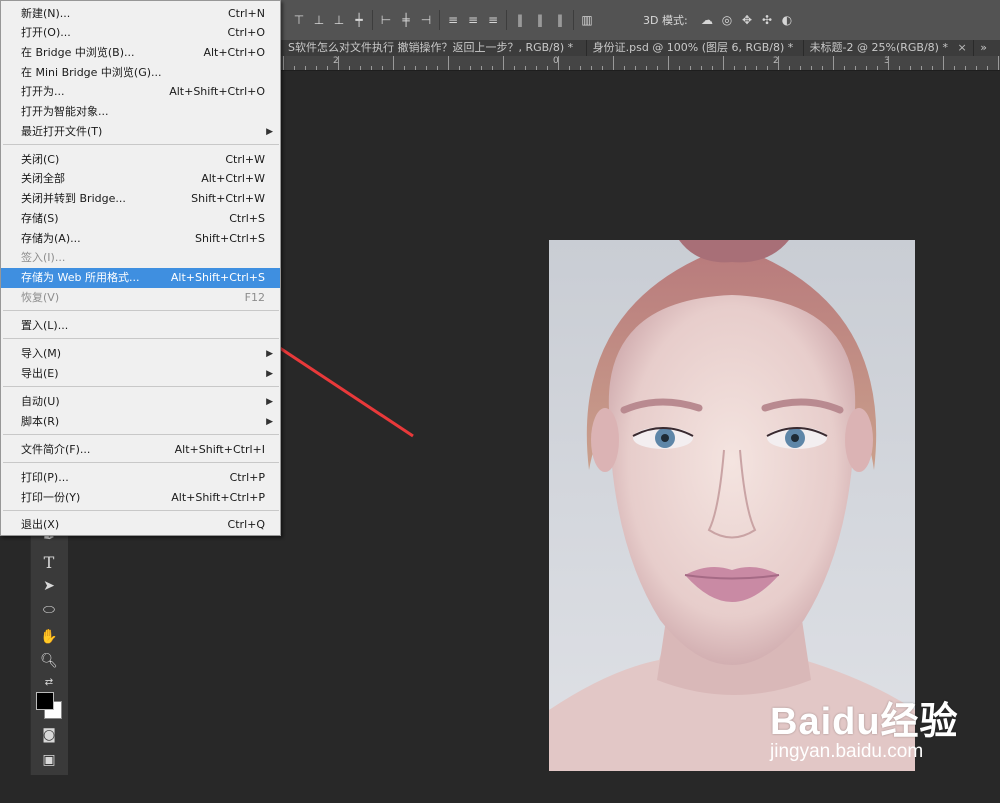  What do you see at coordinates (140, 374) in the screenshot?
I see `menu-item-export: 导出(E) ▶` at bounding box center [140, 374].